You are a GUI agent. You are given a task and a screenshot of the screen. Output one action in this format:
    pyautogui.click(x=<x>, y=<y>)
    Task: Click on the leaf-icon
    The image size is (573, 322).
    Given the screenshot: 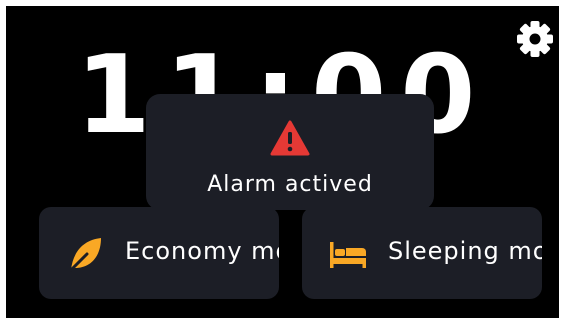 What is the action you would take?
    pyautogui.click(x=85, y=254)
    